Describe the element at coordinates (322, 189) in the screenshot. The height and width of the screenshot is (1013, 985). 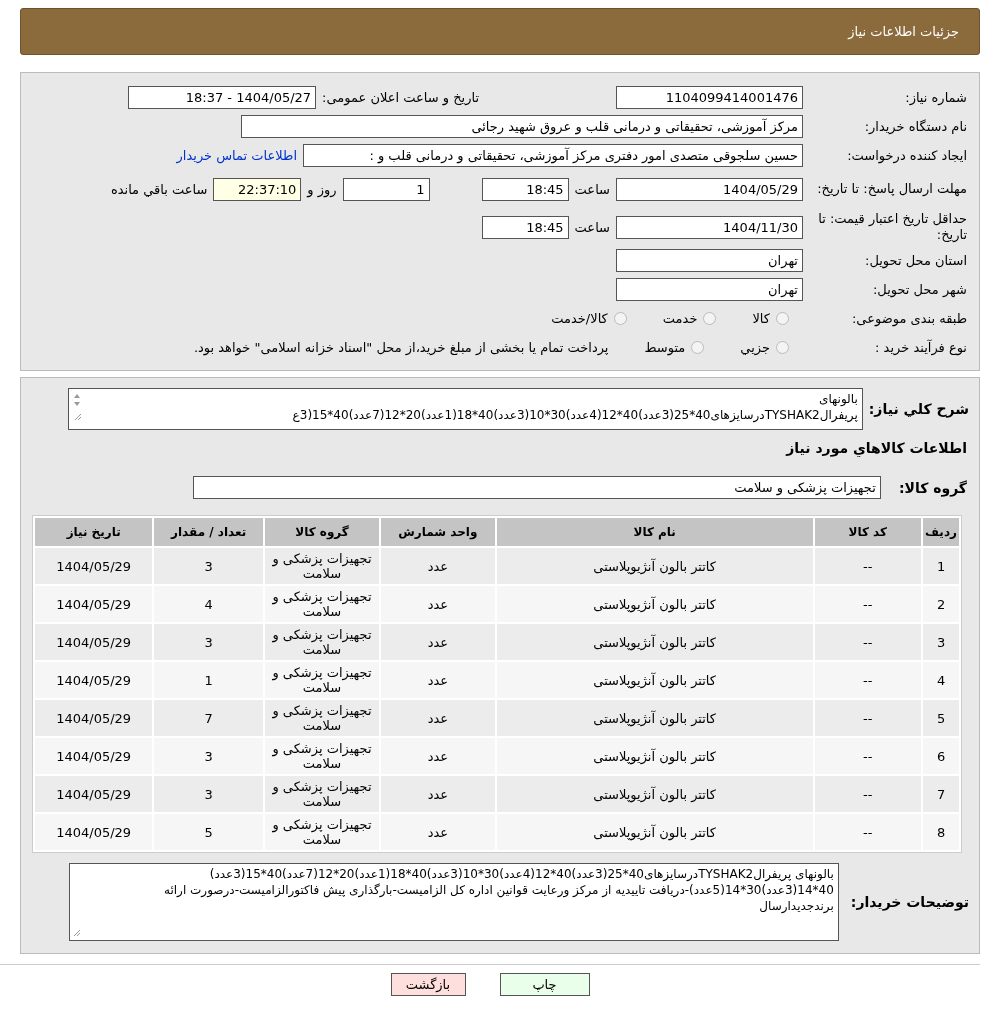
I see `days-label: روز و` at that location.